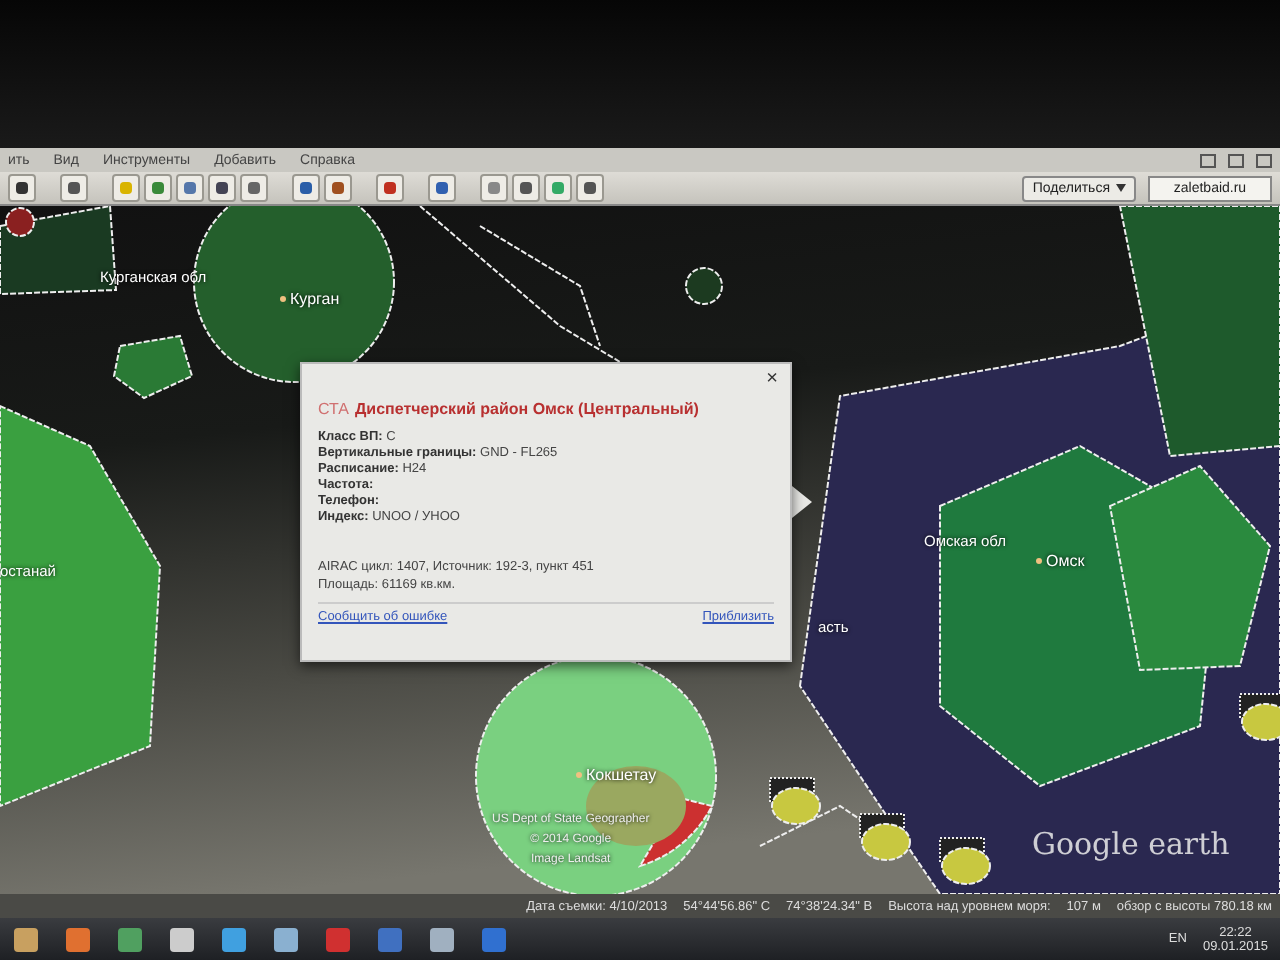 The image size is (1280, 960). I want to click on caret-icon, so click(1121, 188).